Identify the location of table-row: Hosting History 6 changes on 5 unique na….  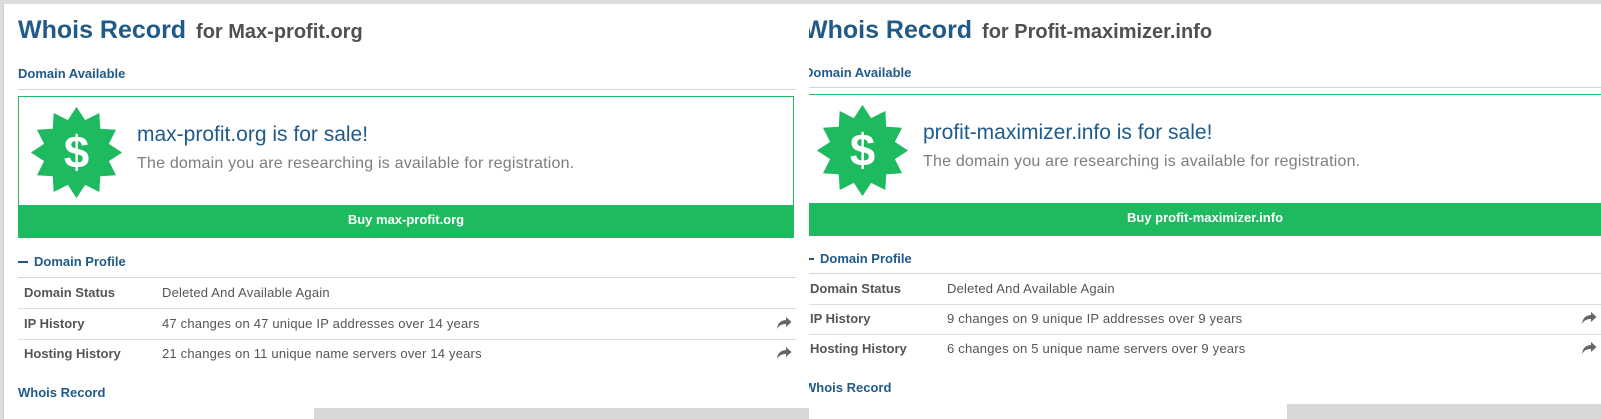
(1205, 349).